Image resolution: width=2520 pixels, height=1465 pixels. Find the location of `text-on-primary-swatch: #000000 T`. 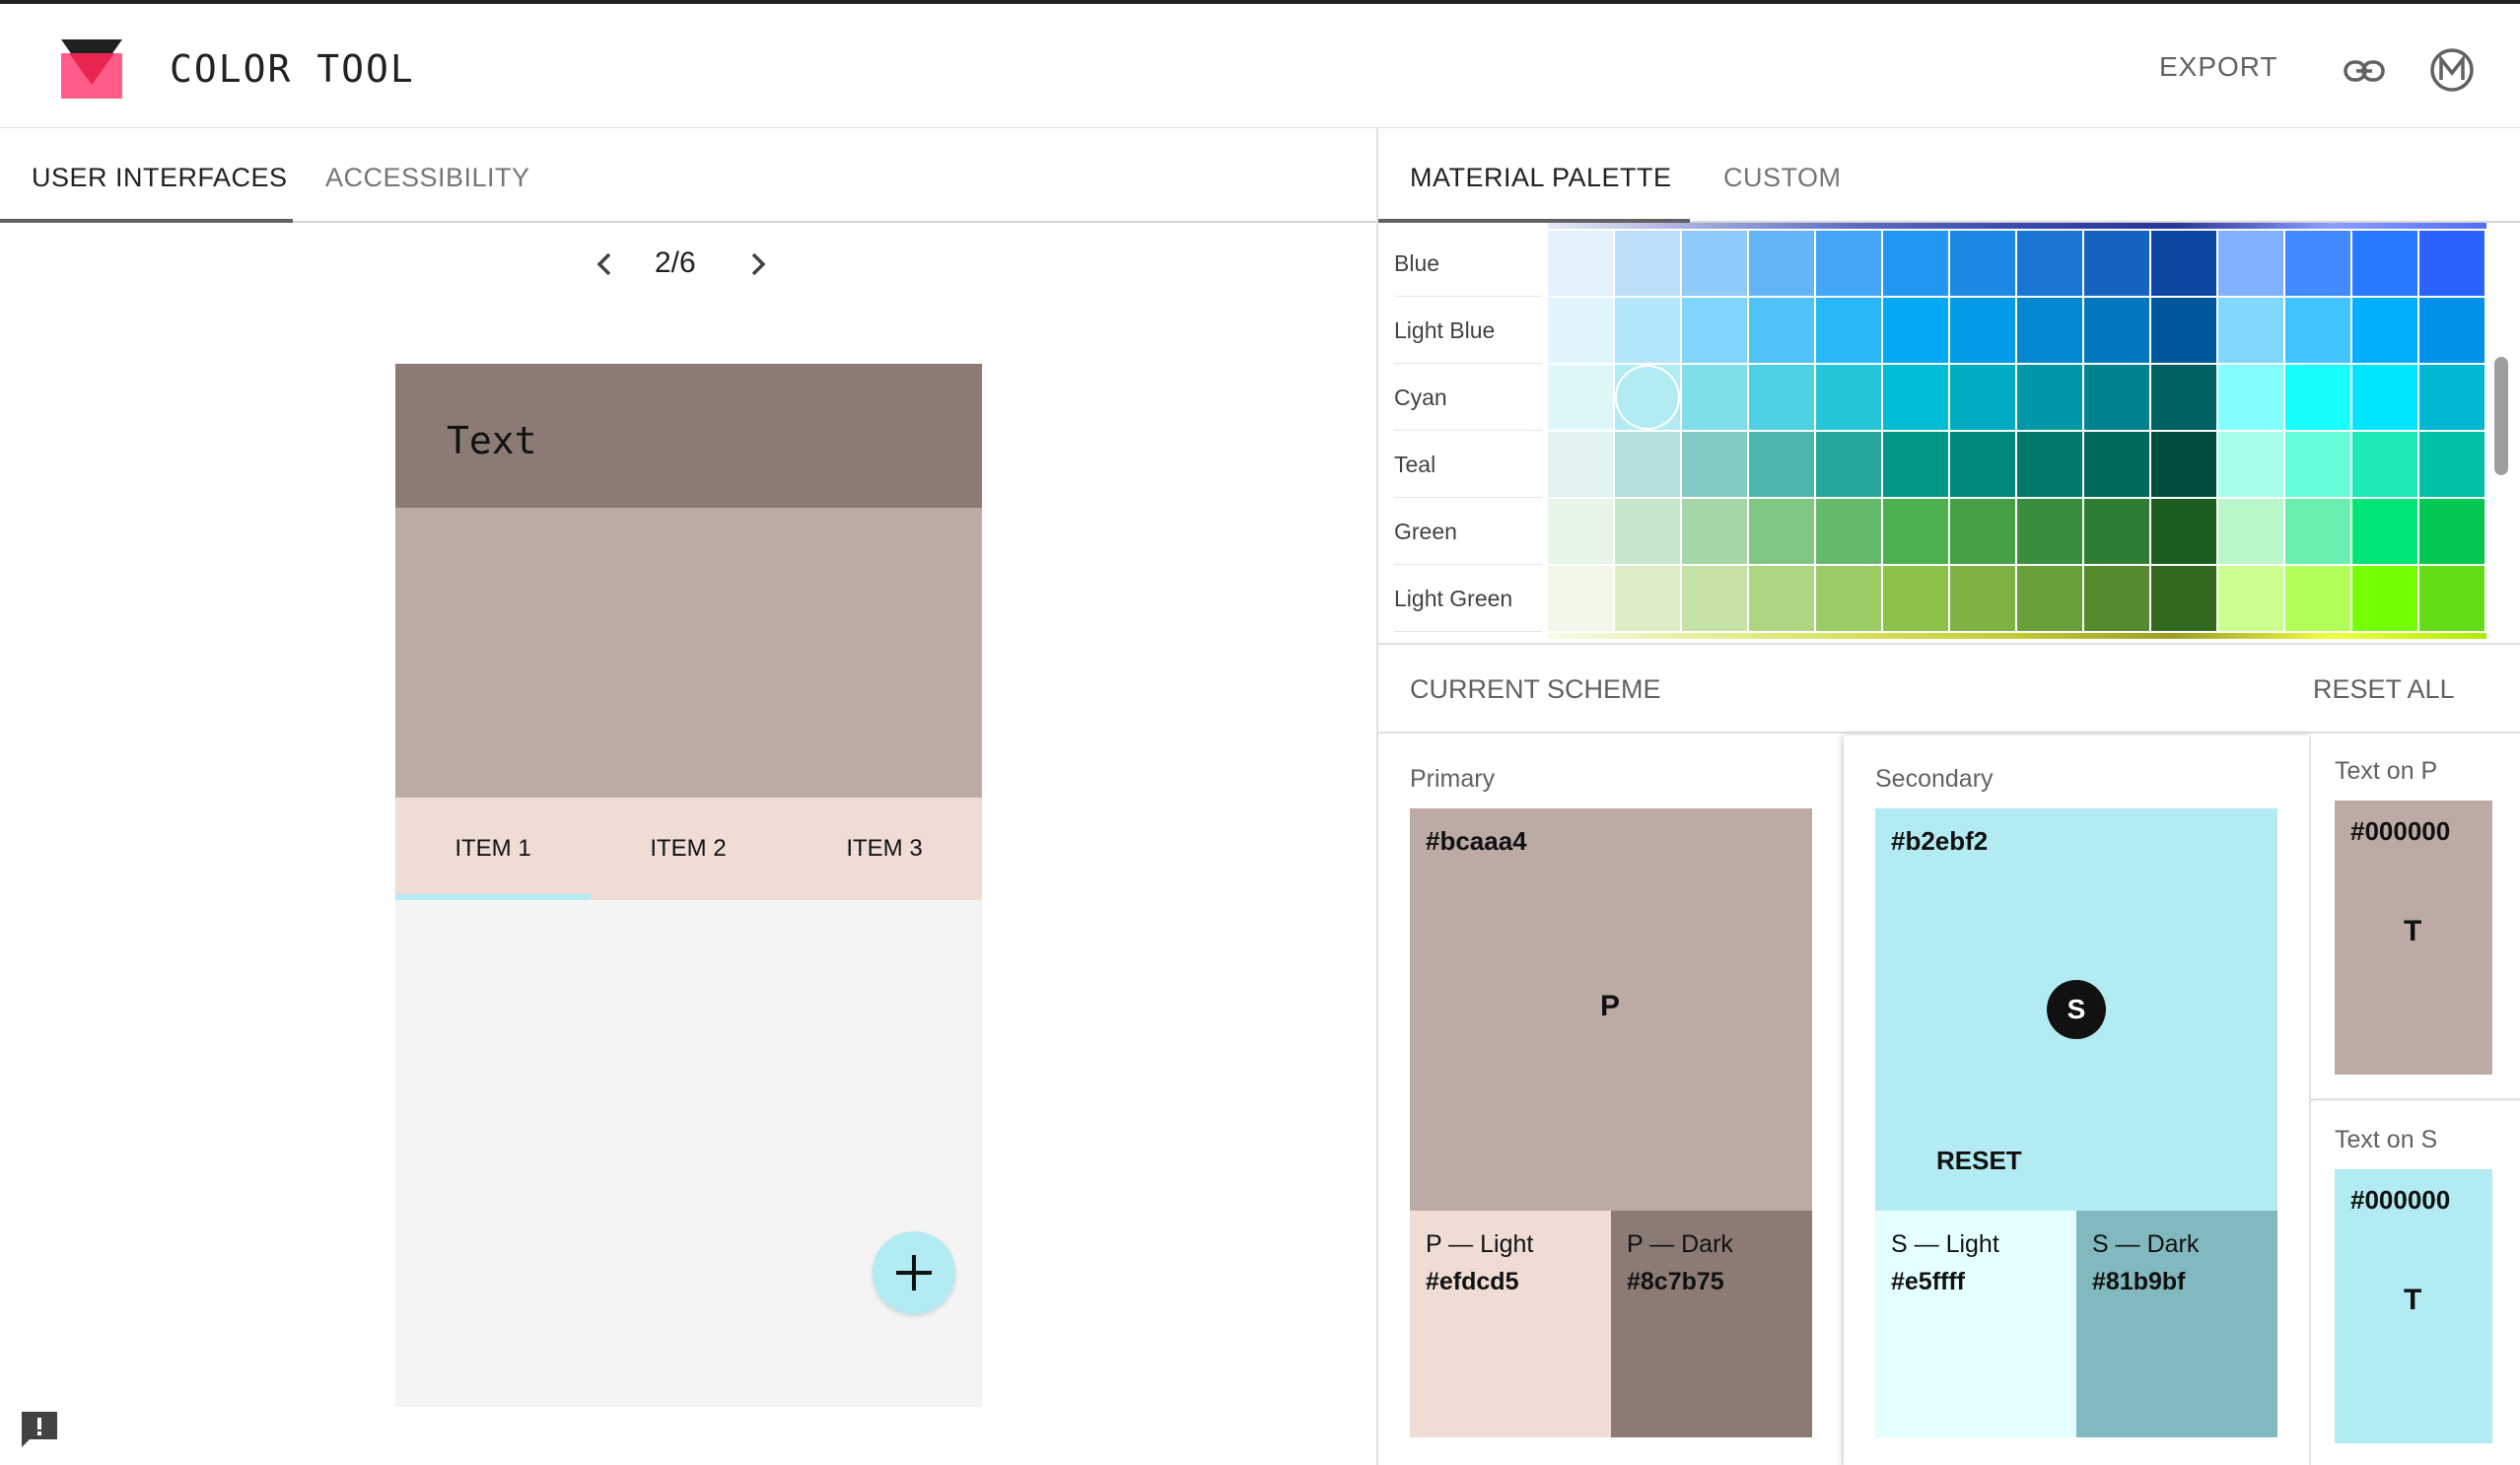

text-on-primary-swatch: #000000 T is located at coordinates (2413, 938).